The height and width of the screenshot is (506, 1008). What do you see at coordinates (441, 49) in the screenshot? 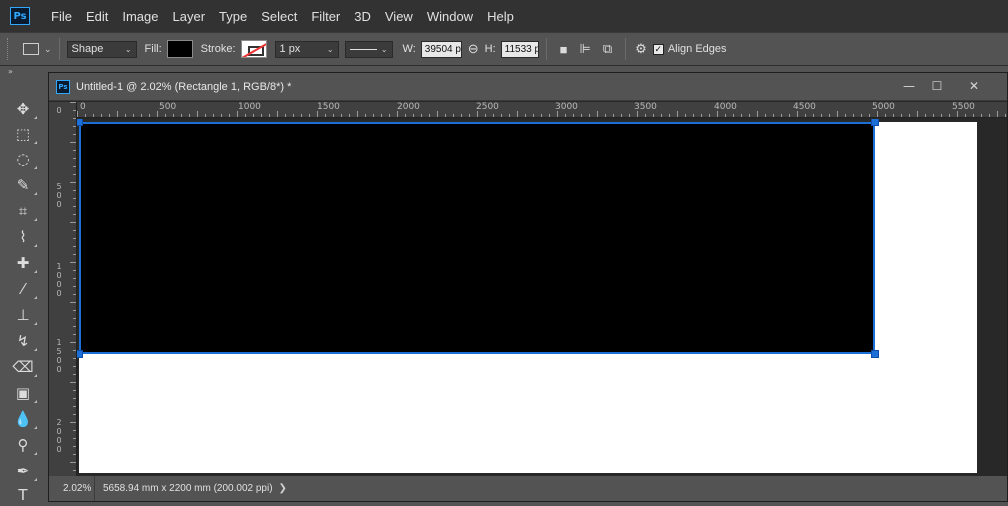
I see `width-input: 39504 p` at bounding box center [441, 49].